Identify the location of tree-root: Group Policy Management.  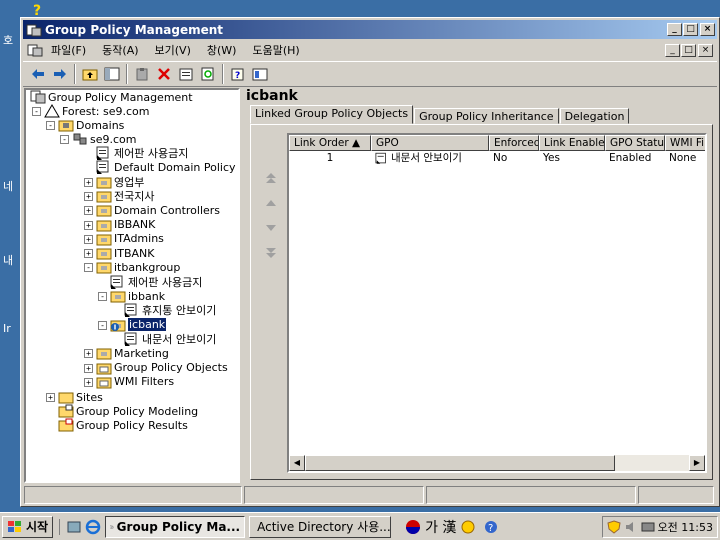
(111, 97).